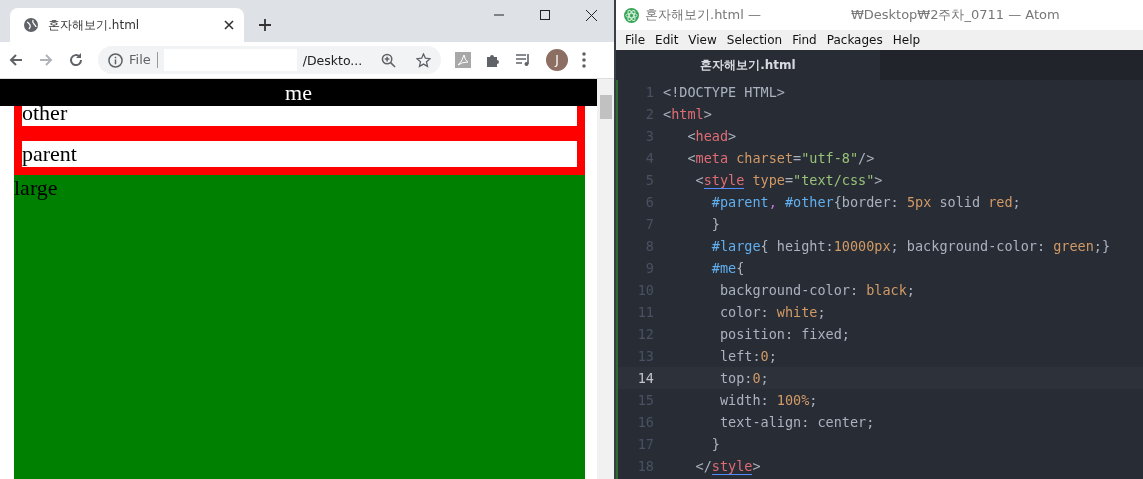 Image resolution: width=1143 pixels, height=479 pixels. Describe the element at coordinates (298, 92) in the screenshot. I see `fixed-header-bar: me` at that location.